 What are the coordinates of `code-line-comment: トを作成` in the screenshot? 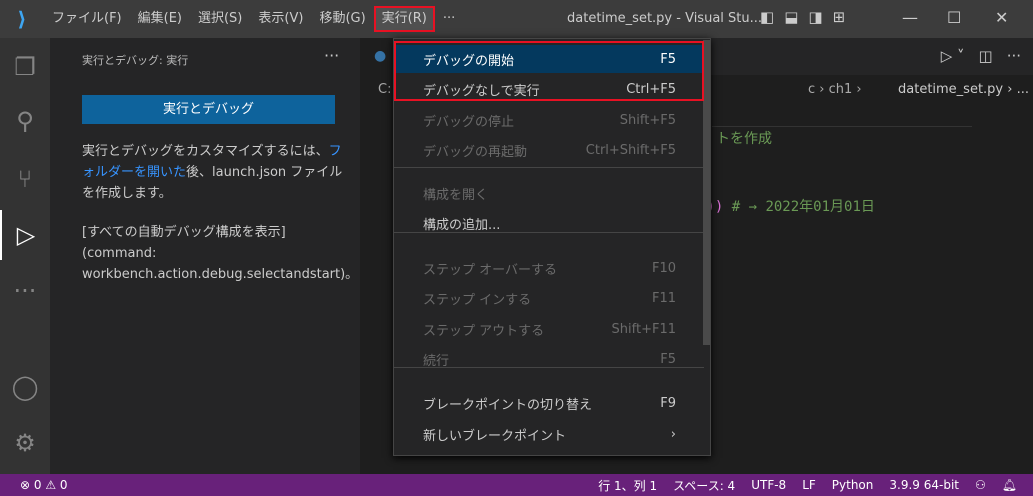 It's located at (744, 139).